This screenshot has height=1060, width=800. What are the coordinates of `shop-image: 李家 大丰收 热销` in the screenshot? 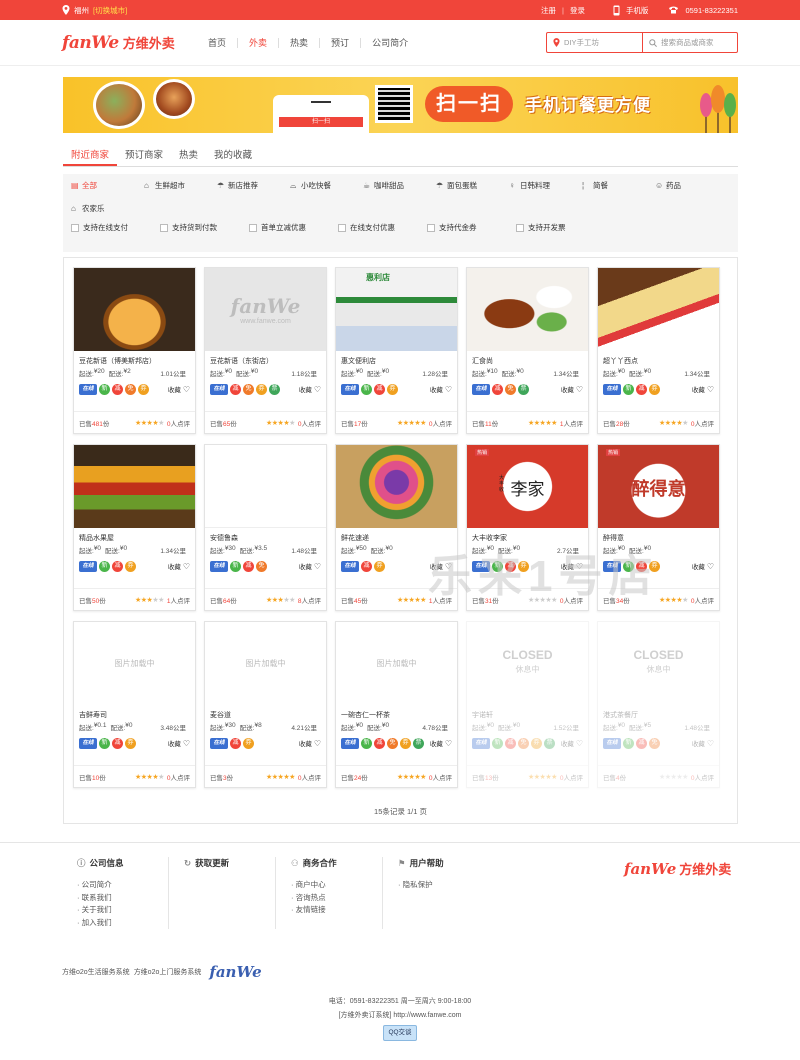 It's located at (527, 486).